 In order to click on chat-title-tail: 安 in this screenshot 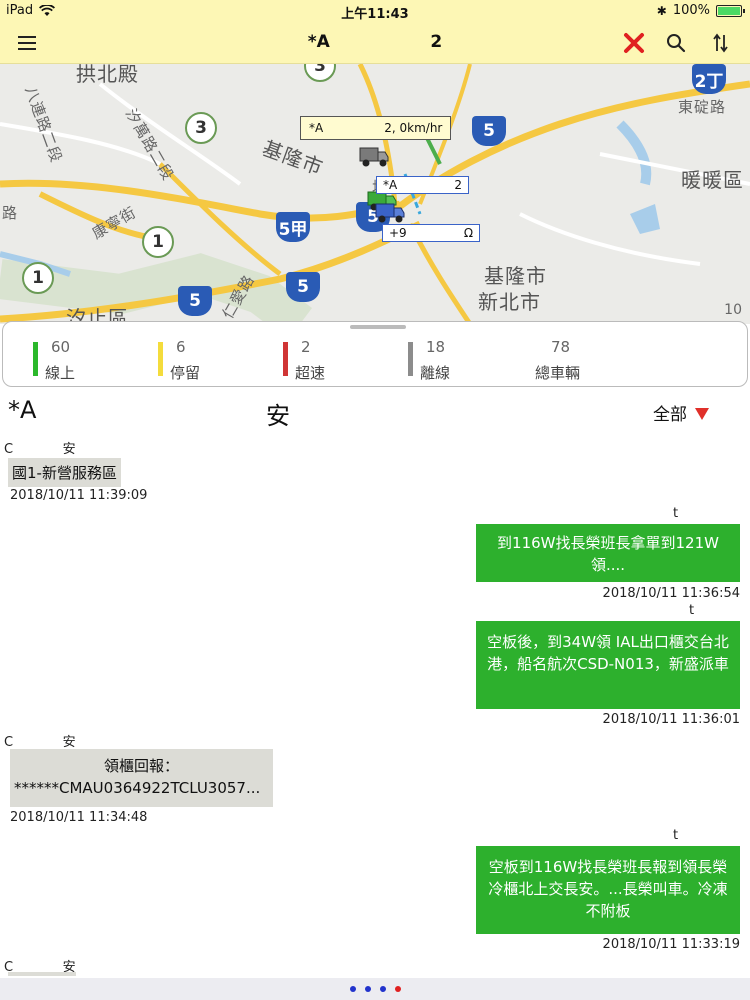, I will do `click(278, 416)`.